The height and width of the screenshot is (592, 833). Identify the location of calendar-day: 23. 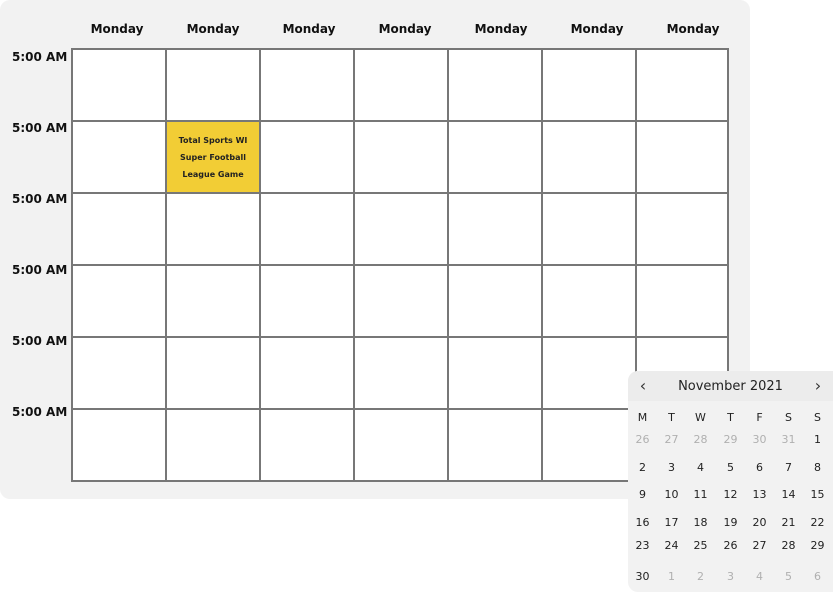
(642, 545).